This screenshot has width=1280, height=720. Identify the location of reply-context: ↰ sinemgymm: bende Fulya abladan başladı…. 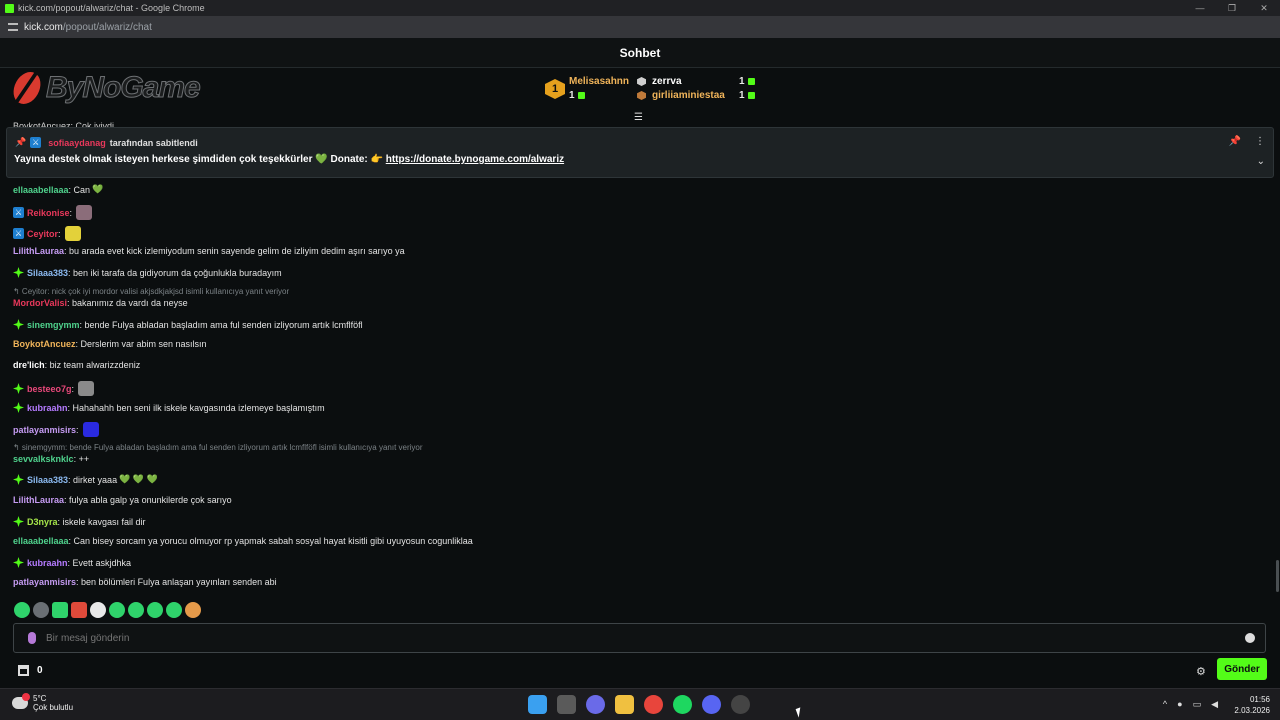
(218, 447).